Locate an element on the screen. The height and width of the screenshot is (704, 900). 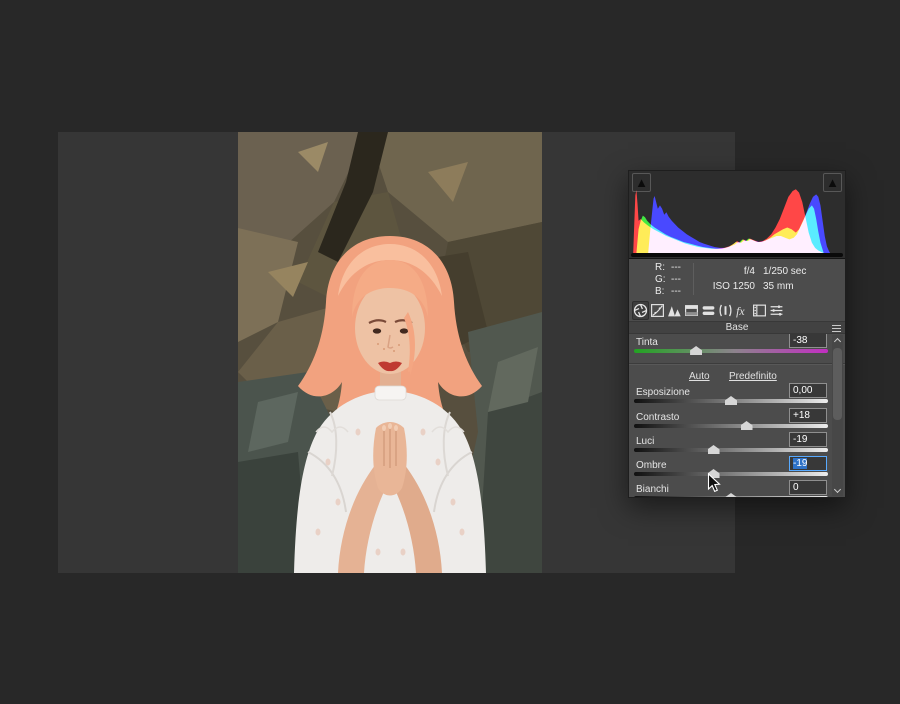
scrollbar-thumb is located at coordinates (837, 384).